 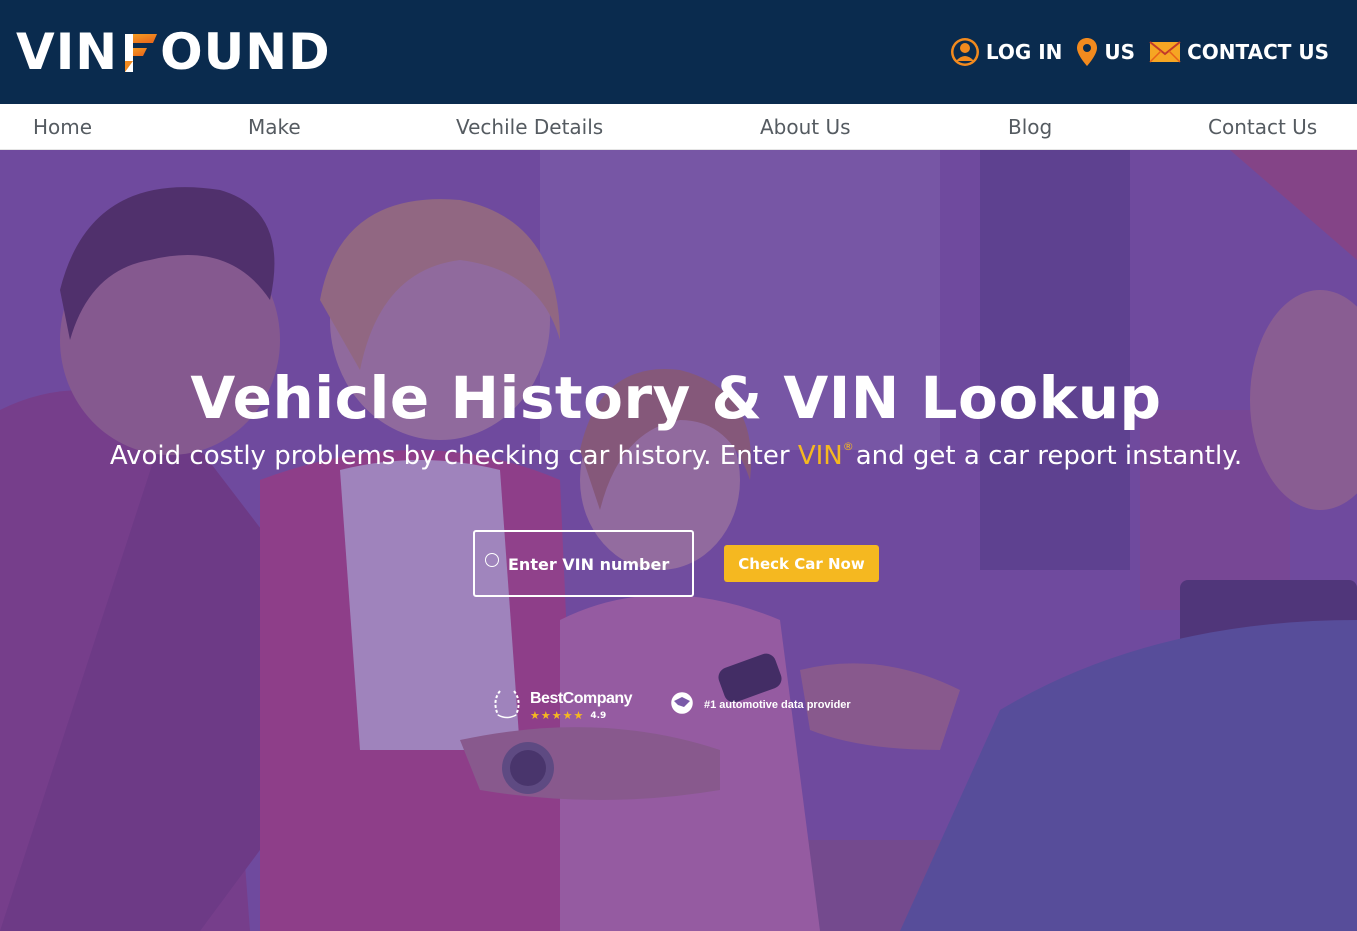 What do you see at coordinates (682, 705) in the screenshot?
I see `globe-icon` at bounding box center [682, 705].